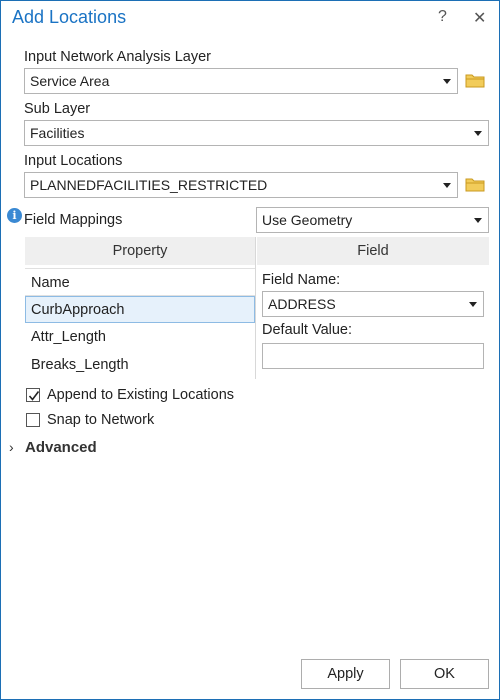  What do you see at coordinates (373, 356) in the screenshot?
I see `default-value-input` at bounding box center [373, 356].